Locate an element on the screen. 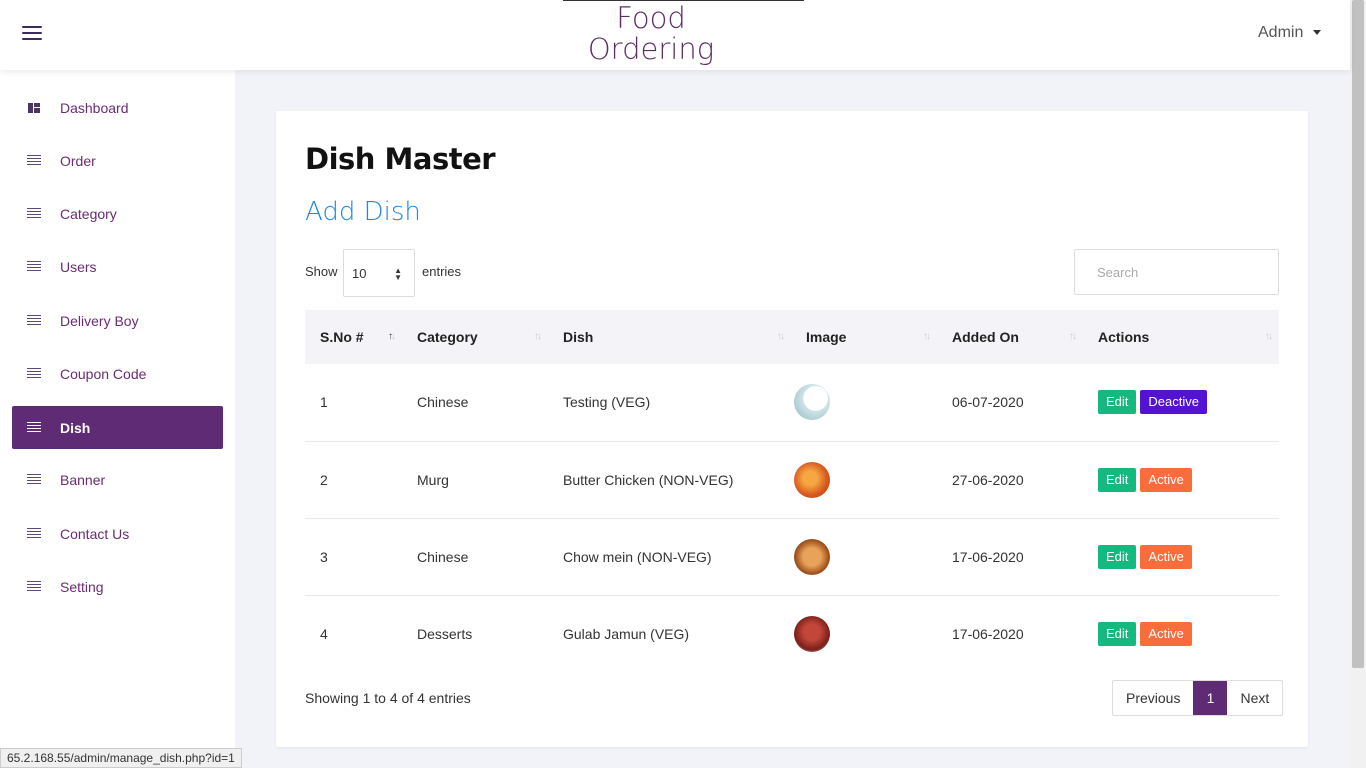 The height and width of the screenshot is (768, 1366). sidebar-item-delivery-boy: Delivery Boy is located at coordinates (117, 320).